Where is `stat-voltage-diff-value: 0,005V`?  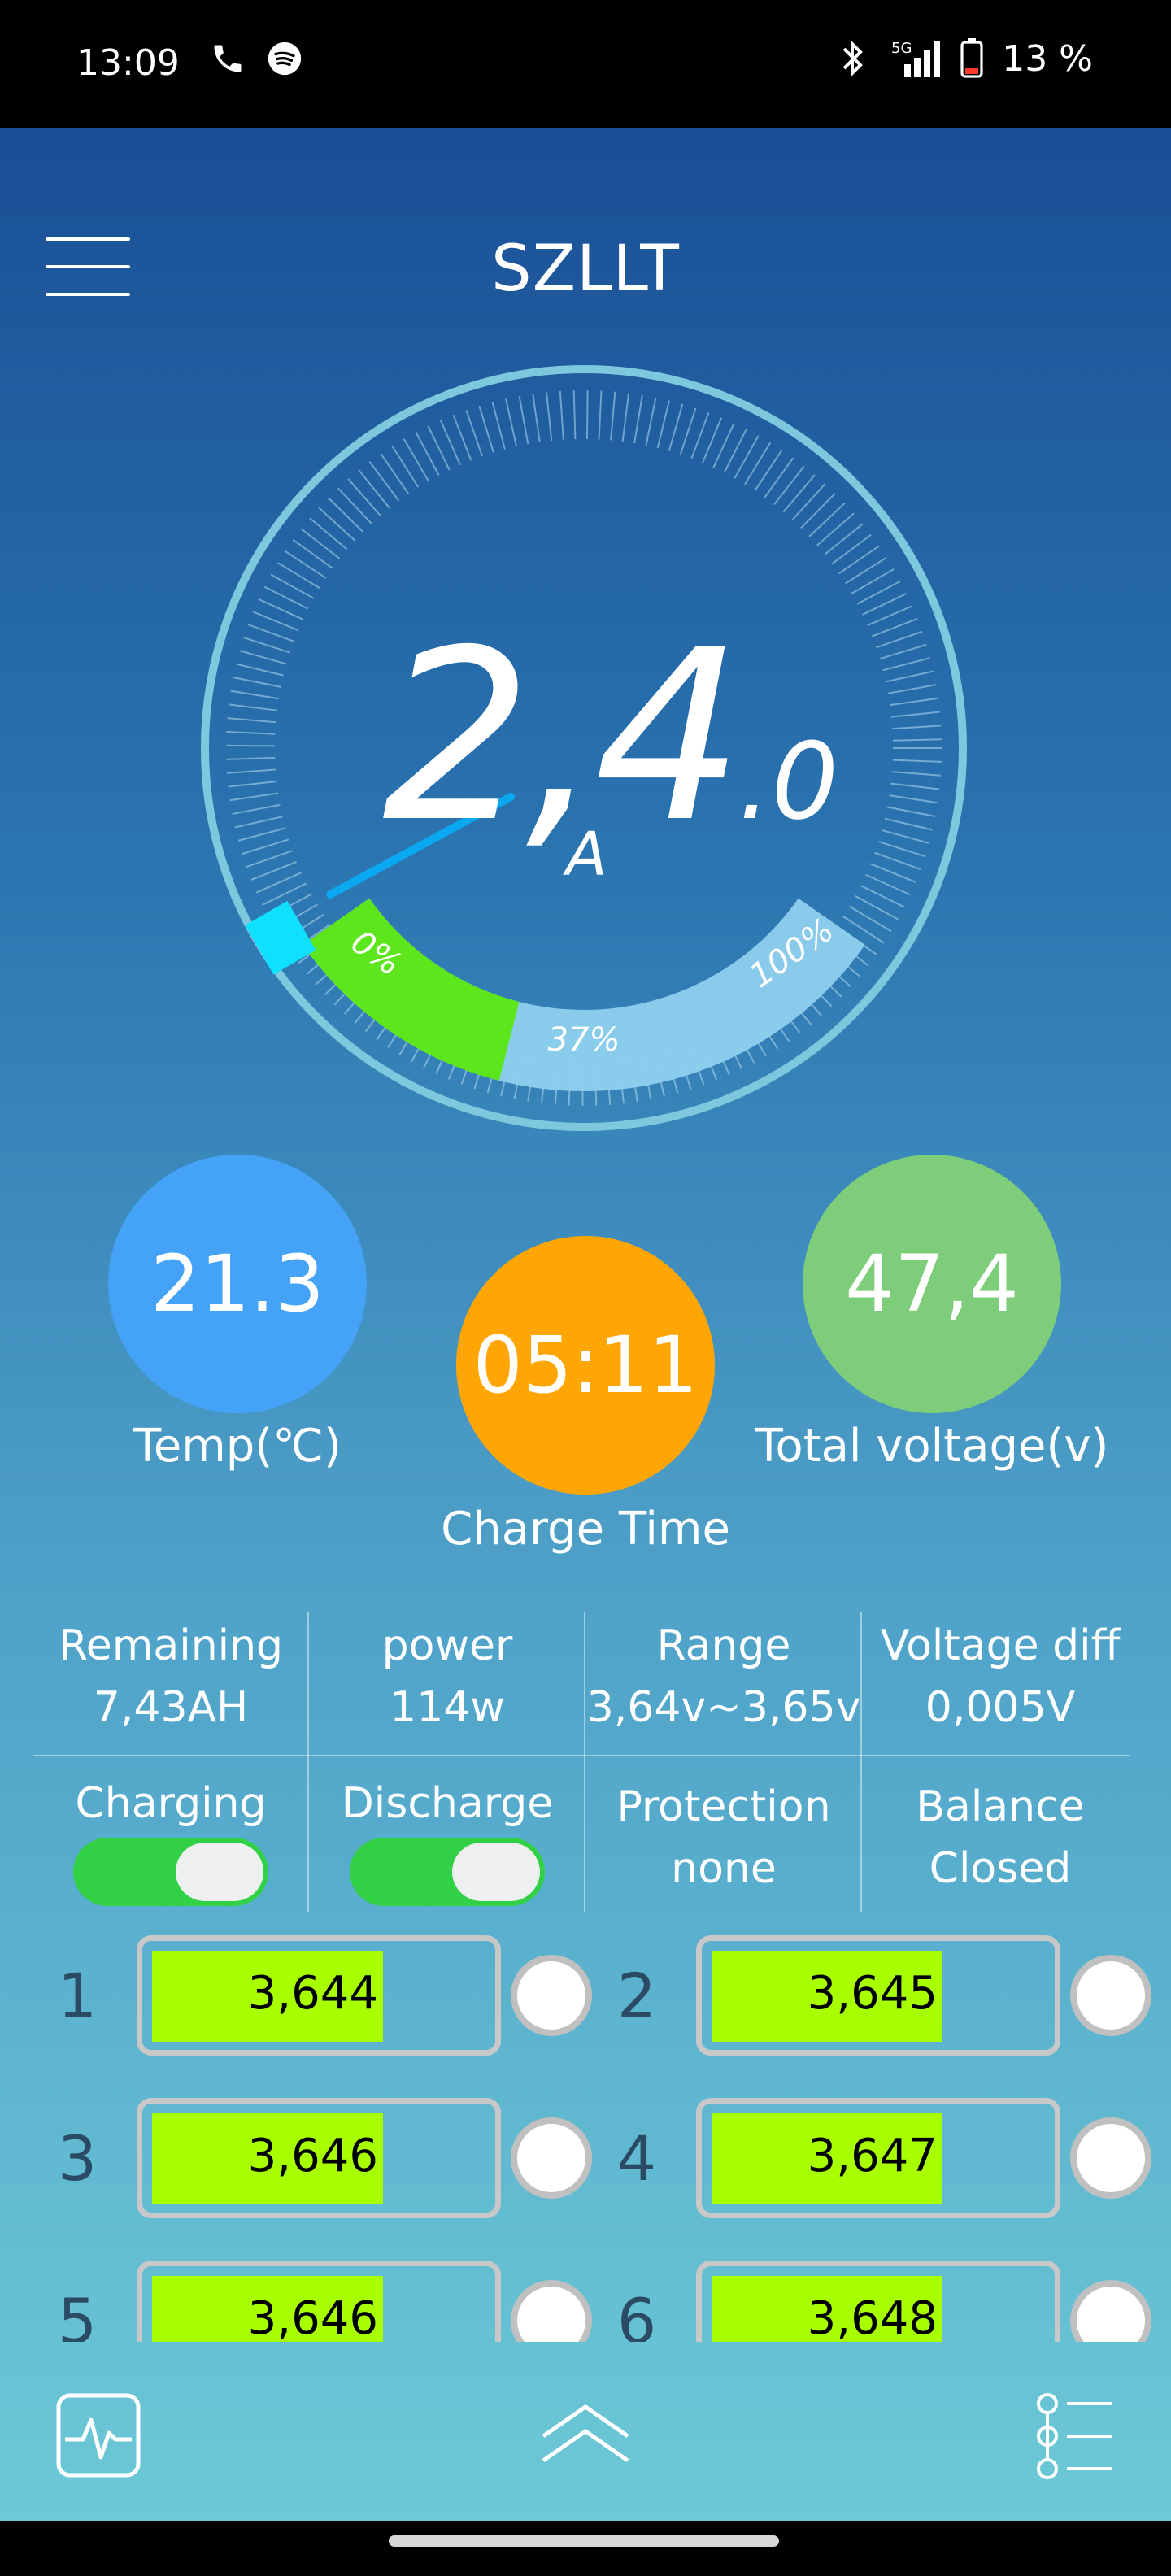 stat-voltage-diff-value: 0,005V is located at coordinates (1000, 1708).